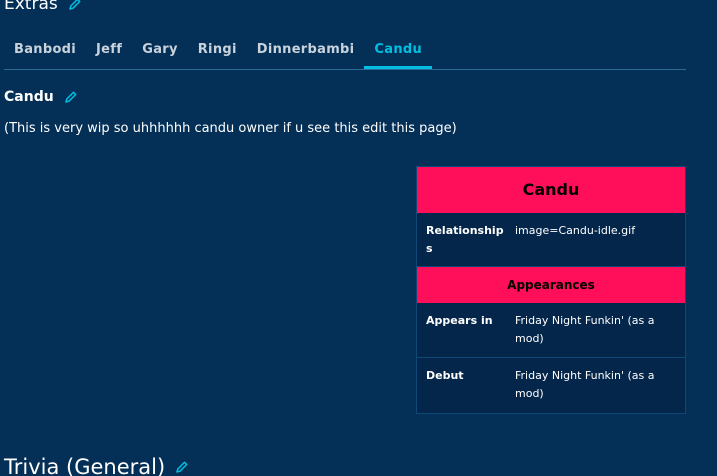 This screenshot has width=717, height=476. What do you see at coordinates (109, 49) in the screenshot?
I see `tab-jeff: Jeff` at bounding box center [109, 49].